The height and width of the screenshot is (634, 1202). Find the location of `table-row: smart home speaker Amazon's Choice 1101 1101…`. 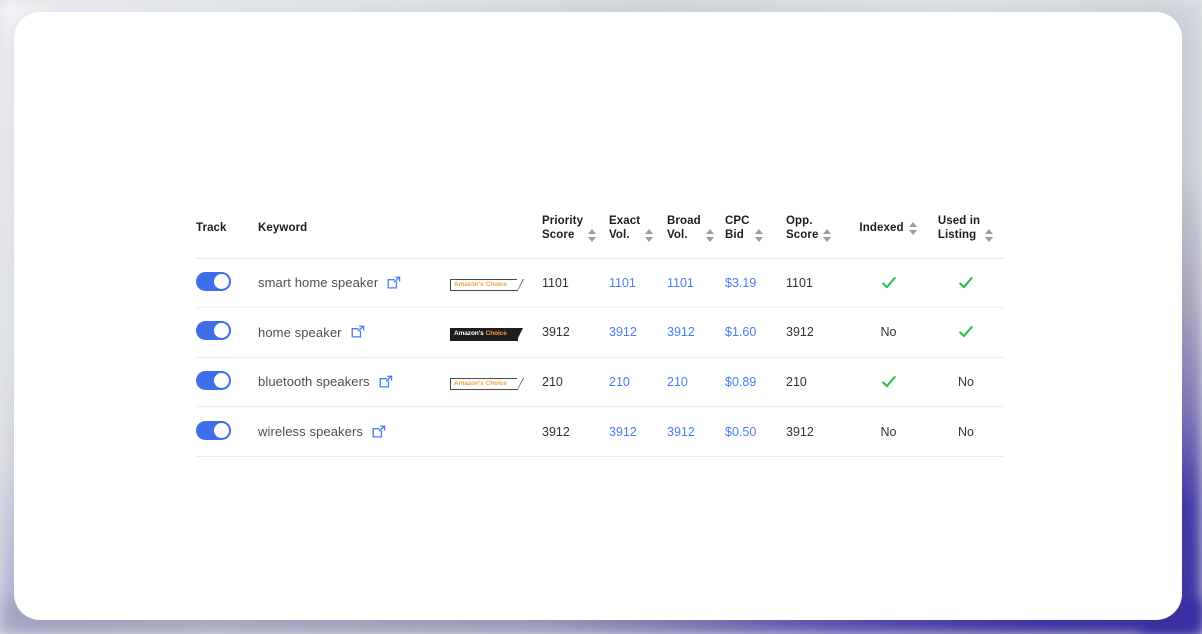

table-row: smart home speaker Amazon's Choice 1101 1101… is located at coordinates (600, 283).